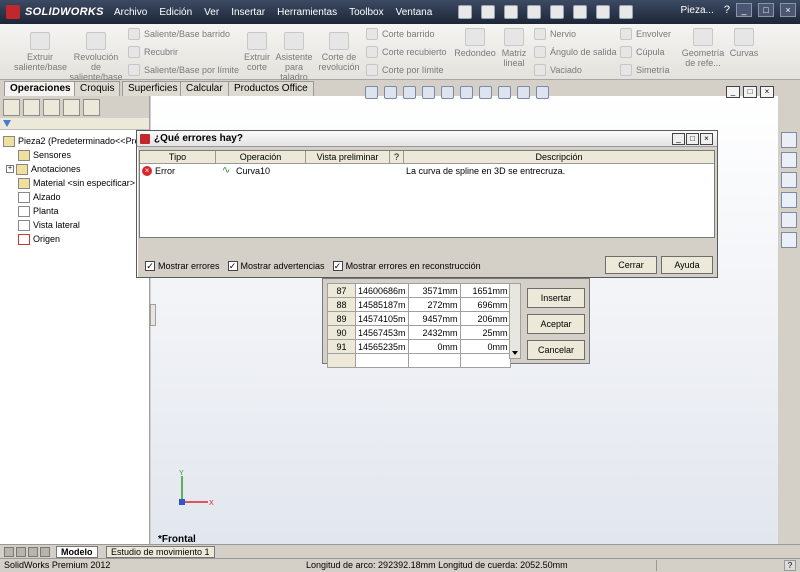 Image resolution: width=800 pixels, height=572 pixels. What do you see at coordinates (645, 70) in the screenshot?
I see `simetria-button: Simetría` at bounding box center [645, 70].